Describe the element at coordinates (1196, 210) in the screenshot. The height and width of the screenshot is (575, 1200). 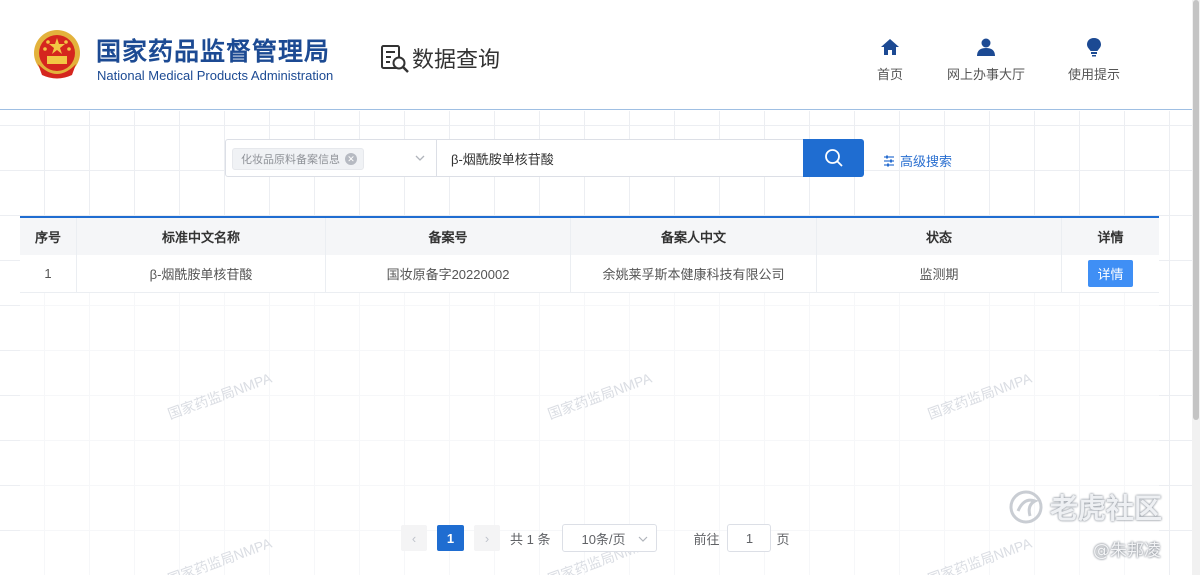
I see `scrollbar-thumb` at that location.